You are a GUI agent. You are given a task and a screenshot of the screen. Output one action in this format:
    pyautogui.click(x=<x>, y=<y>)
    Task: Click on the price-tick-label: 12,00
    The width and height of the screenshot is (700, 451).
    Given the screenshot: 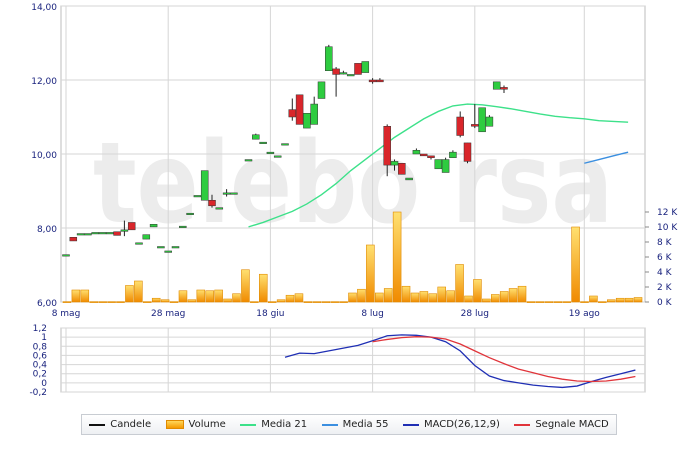 What is the action you would take?
    pyautogui.click(x=44, y=82)
    